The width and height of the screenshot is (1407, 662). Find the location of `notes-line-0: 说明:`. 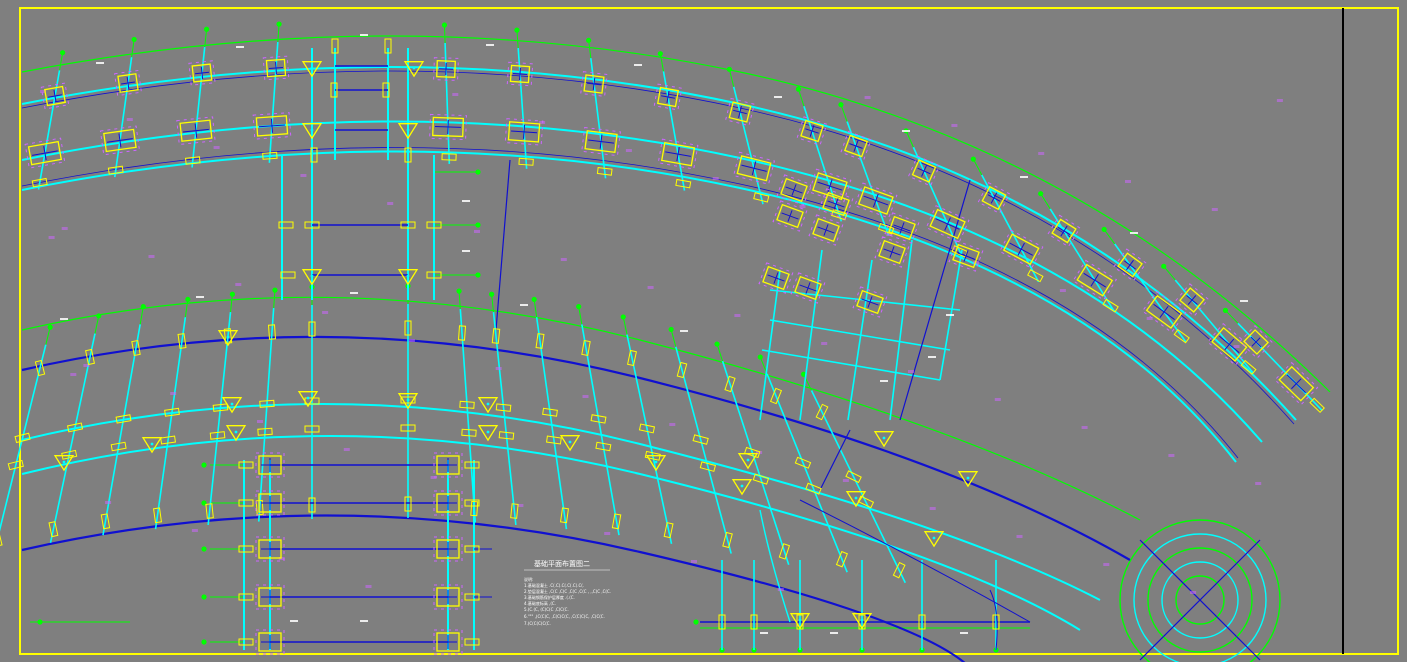

notes-line-0: 说明: is located at coordinates (528, 579).